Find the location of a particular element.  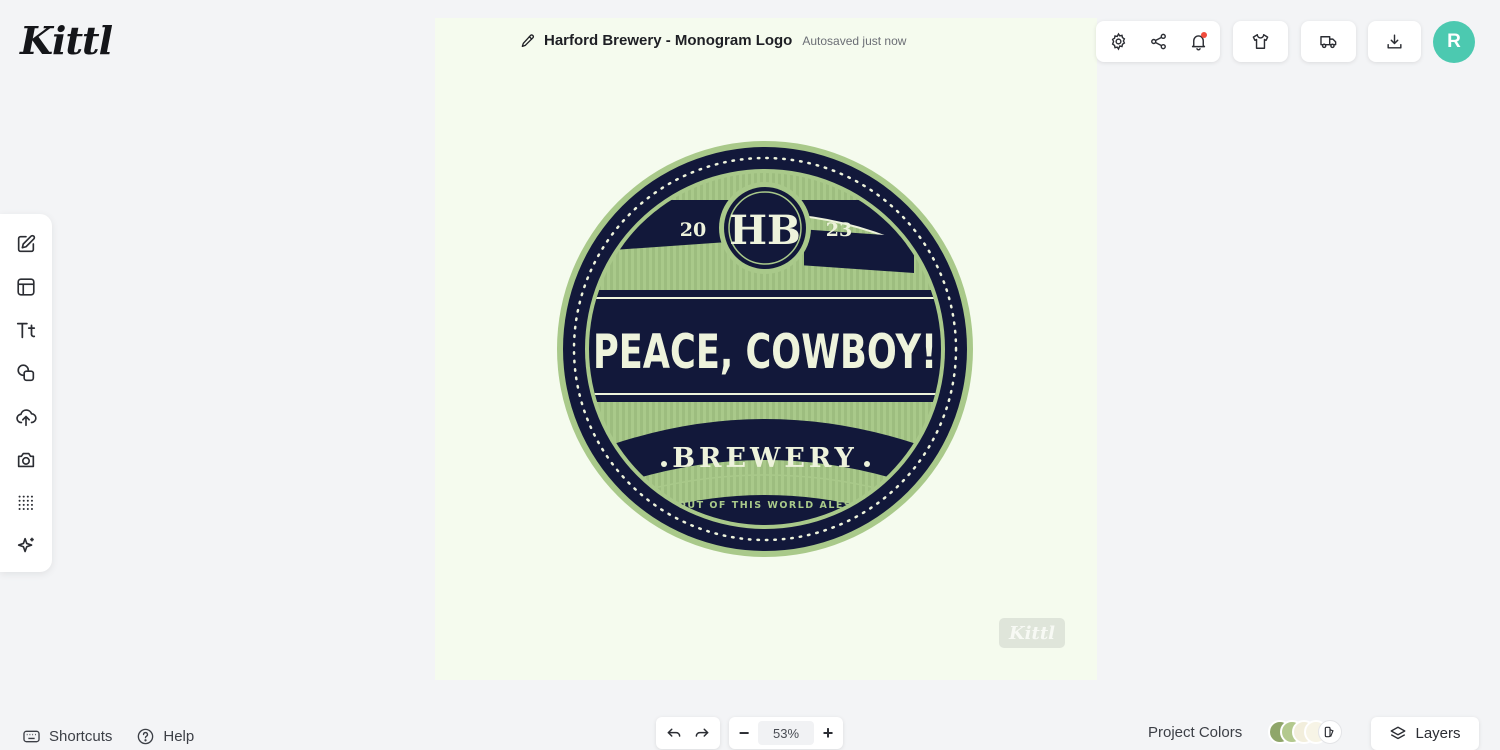

upload-icon is located at coordinates (26, 417).